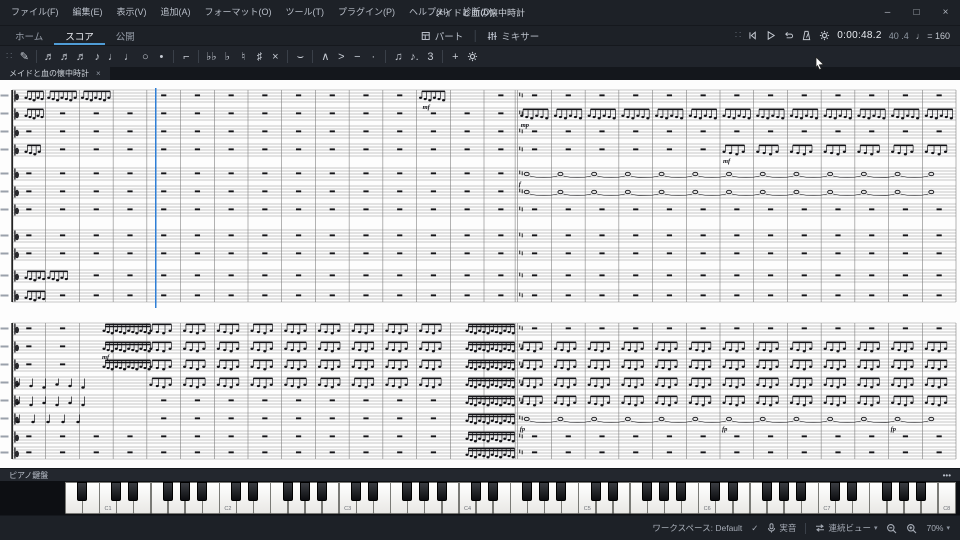 The width and height of the screenshot is (960, 540). I want to click on document-tab: メイドと血の懐中時計 ×, so click(55, 73).